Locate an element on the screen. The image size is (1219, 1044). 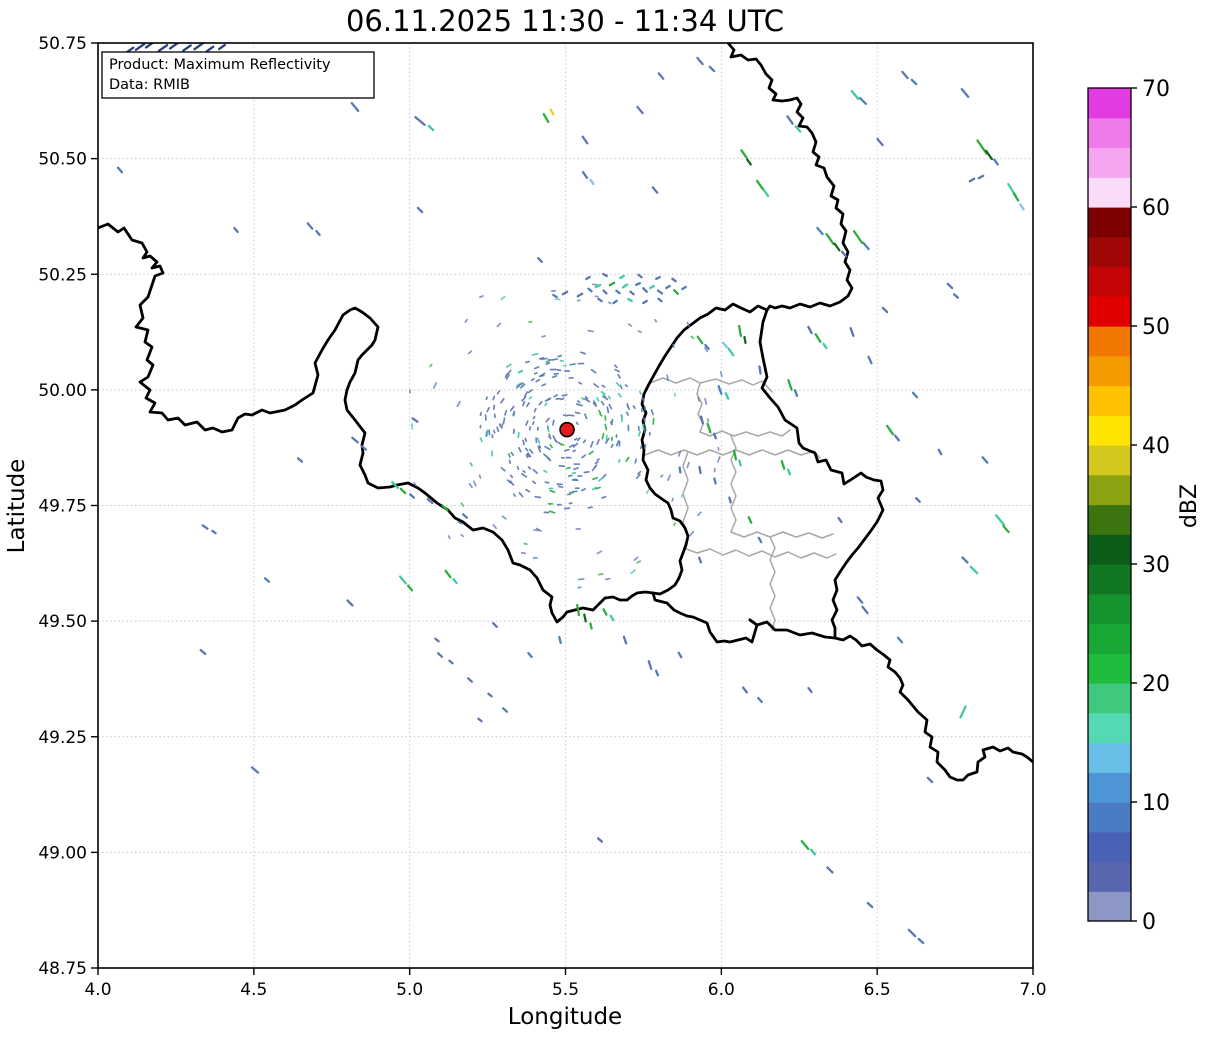
y-tick-label: 48.75 is located at coordinates (62, 969).